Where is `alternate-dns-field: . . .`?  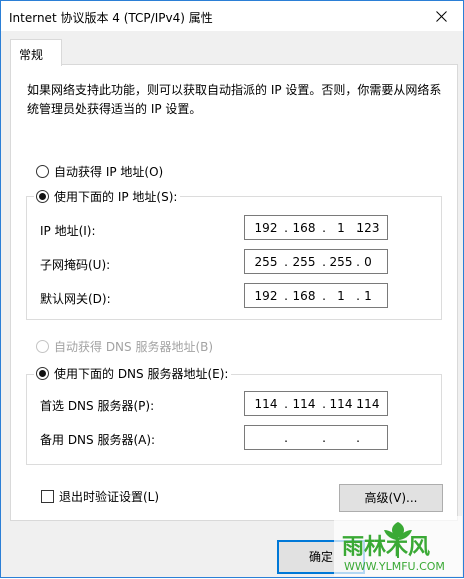 alternate-dns-field: . . . is located at coordinates (316, 437).